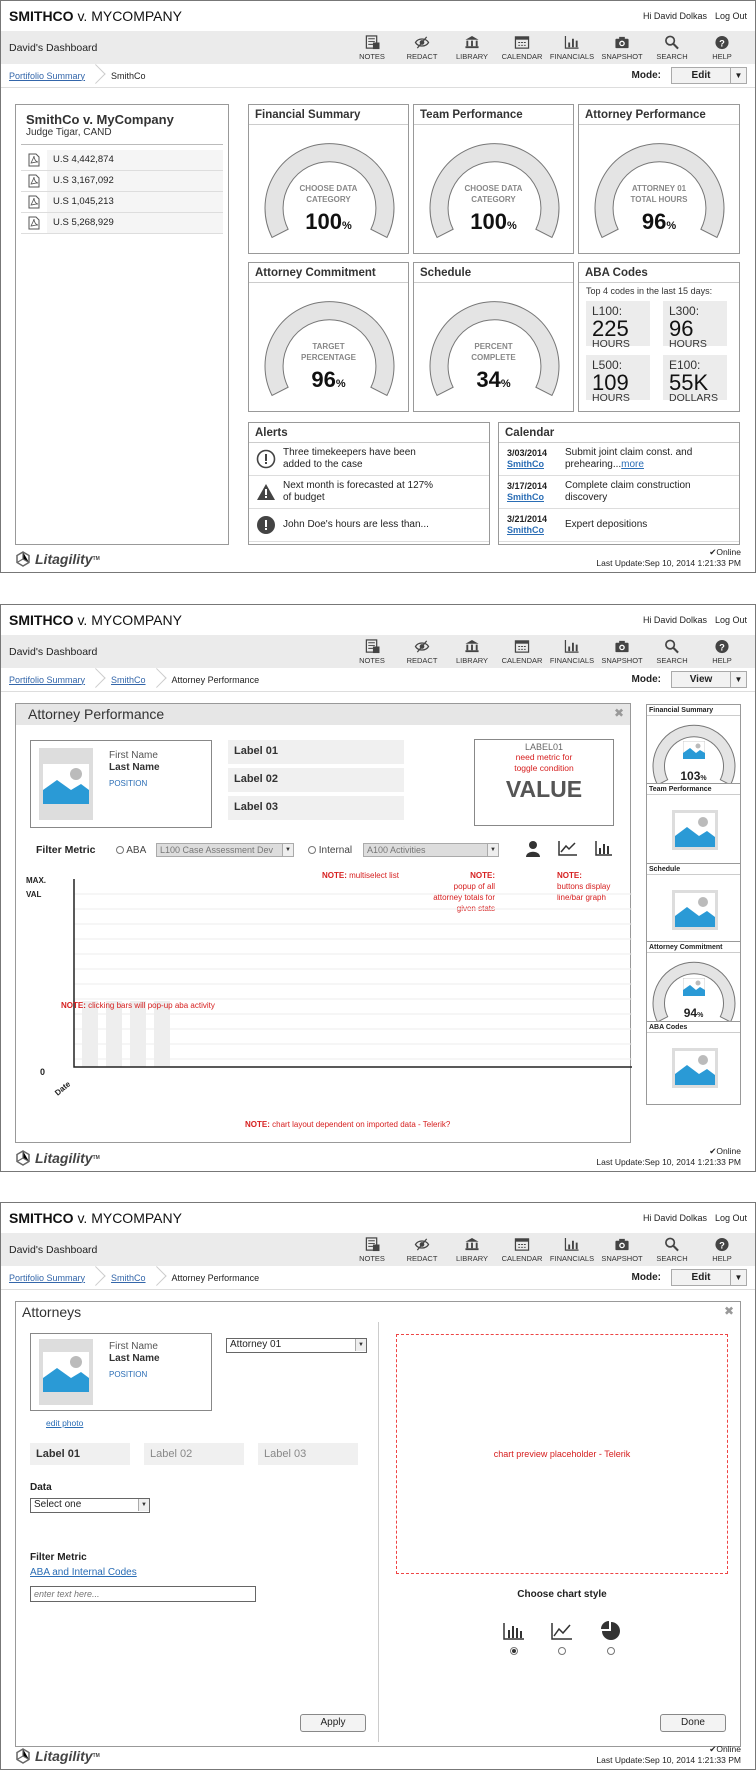 The height and width of the screenshot is (1770, 756). I want to click on mini-widget: Team Performance, so click(693, 824).